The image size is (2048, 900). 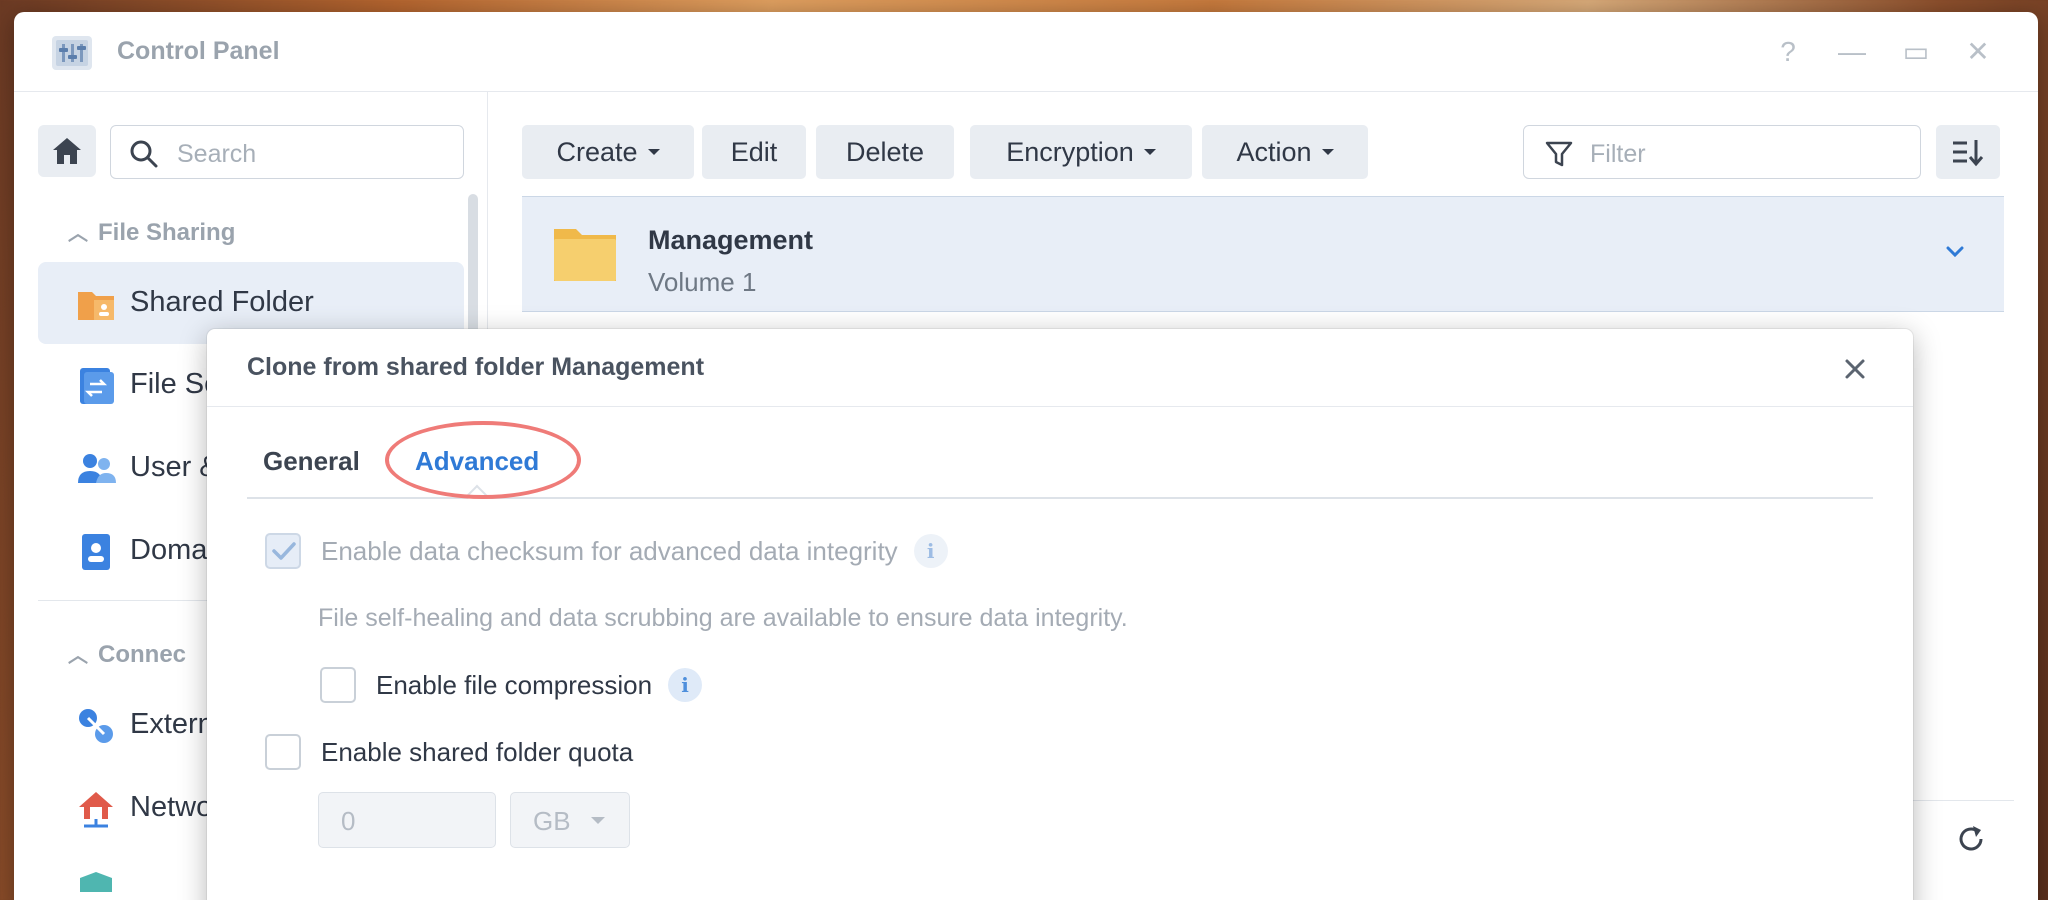 I want to click on compression-label: Enable file compression, so click(x=514, y=684).